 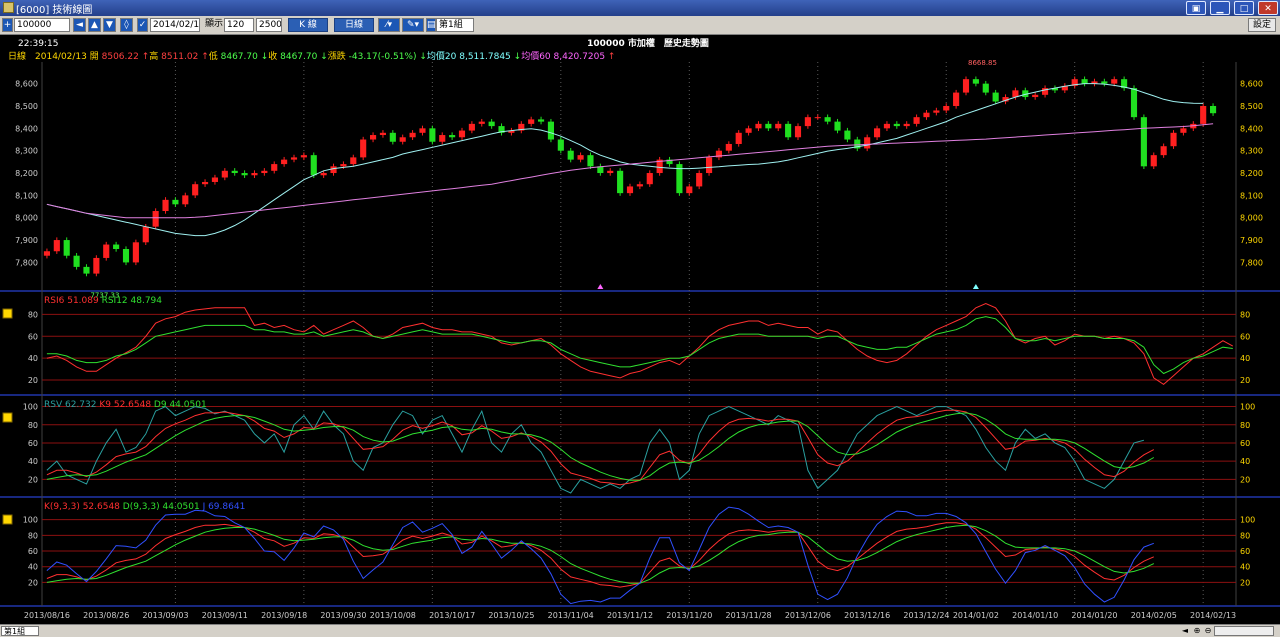 I want to click on header-field: 開, so click(x=96, y=56).